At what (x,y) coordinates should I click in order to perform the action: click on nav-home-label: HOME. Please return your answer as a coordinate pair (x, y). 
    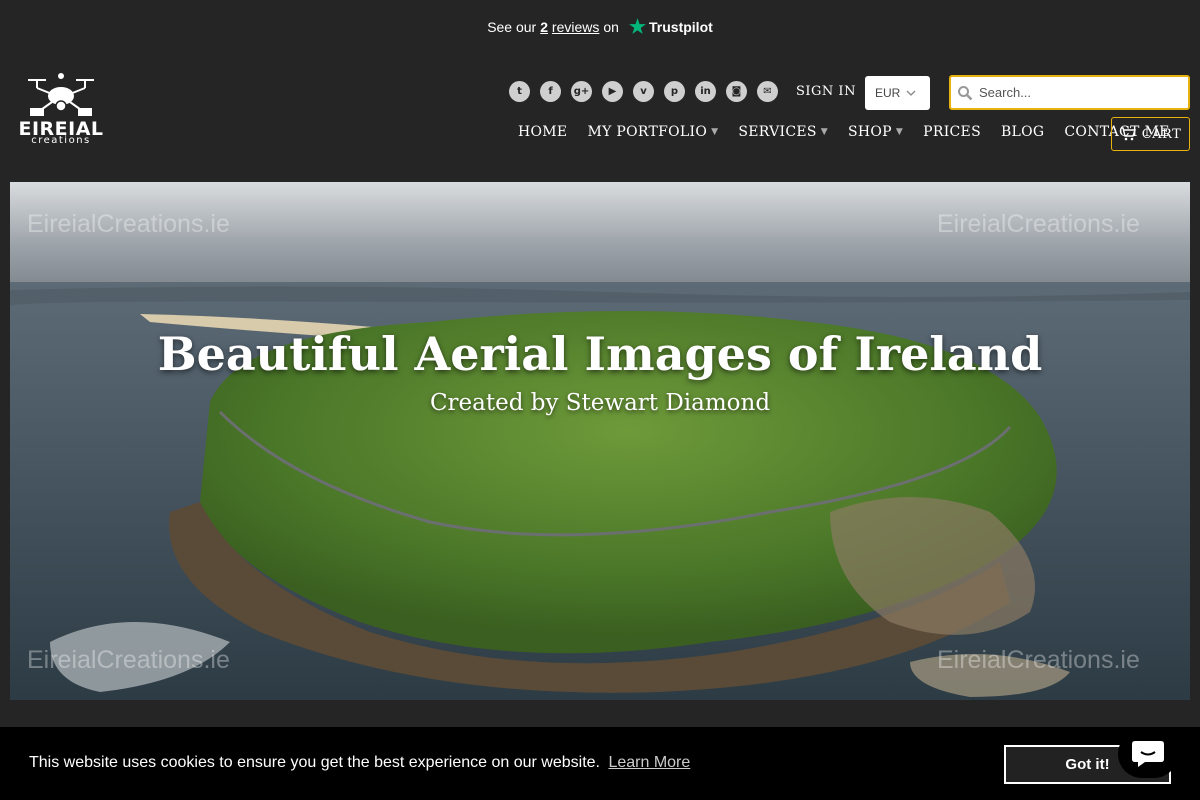
    Looking at the image, I should click on (543, 132).